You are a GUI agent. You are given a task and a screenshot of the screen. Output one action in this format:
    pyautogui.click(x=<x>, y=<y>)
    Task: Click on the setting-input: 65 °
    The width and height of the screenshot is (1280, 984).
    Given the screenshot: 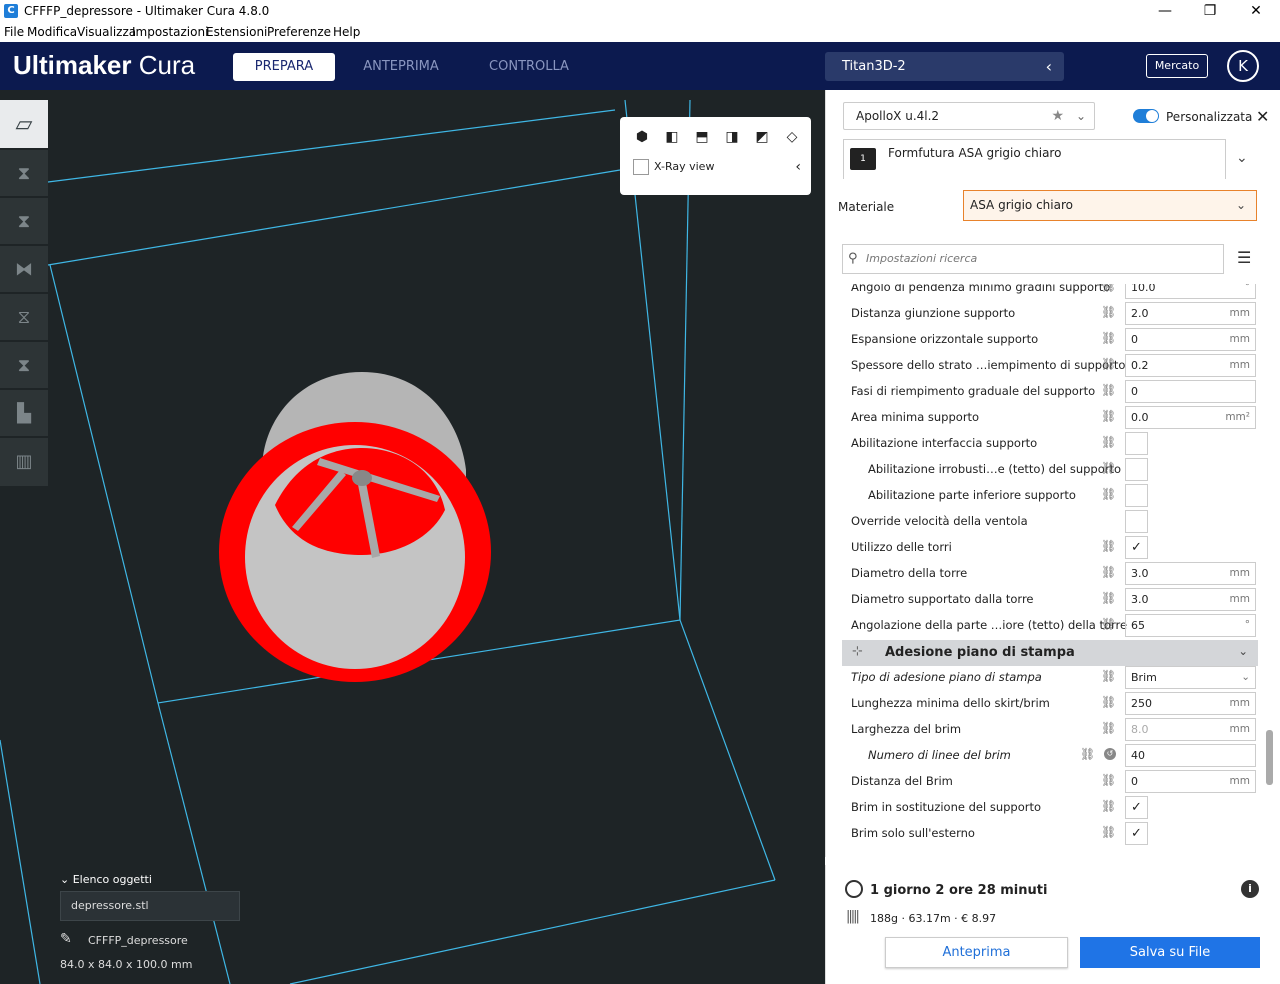 What is the action you would take?
    pyautogui.click(x=1190, y=625)
    